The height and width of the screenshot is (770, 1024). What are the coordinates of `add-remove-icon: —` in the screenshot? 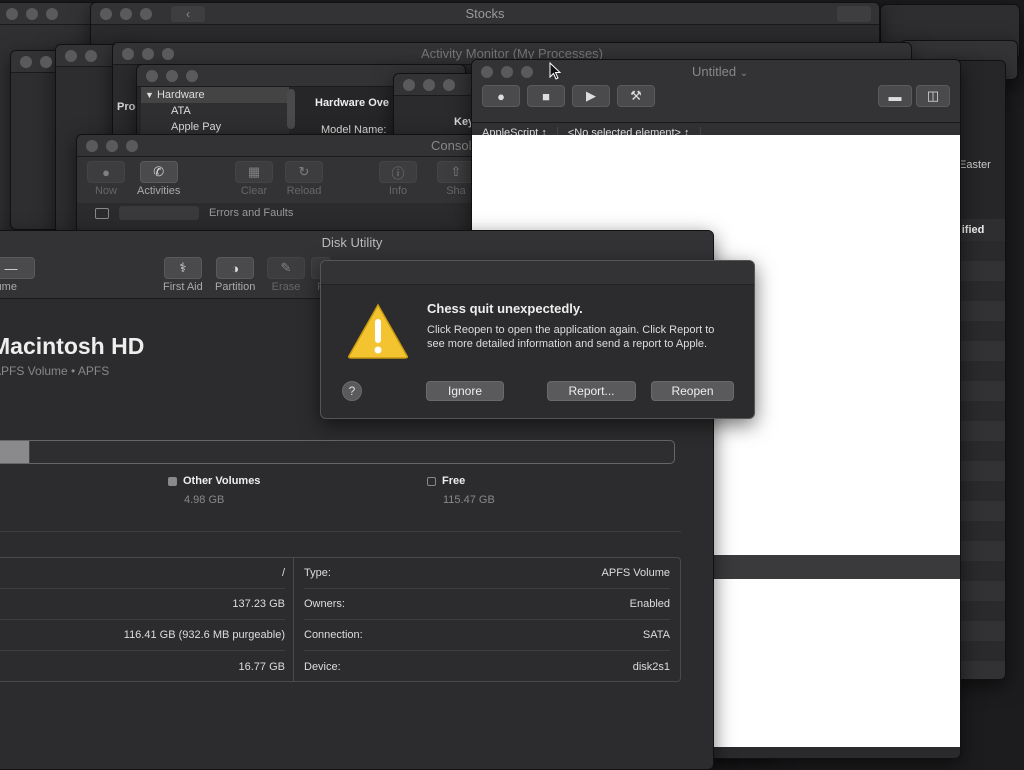 It's located at (17, 268).